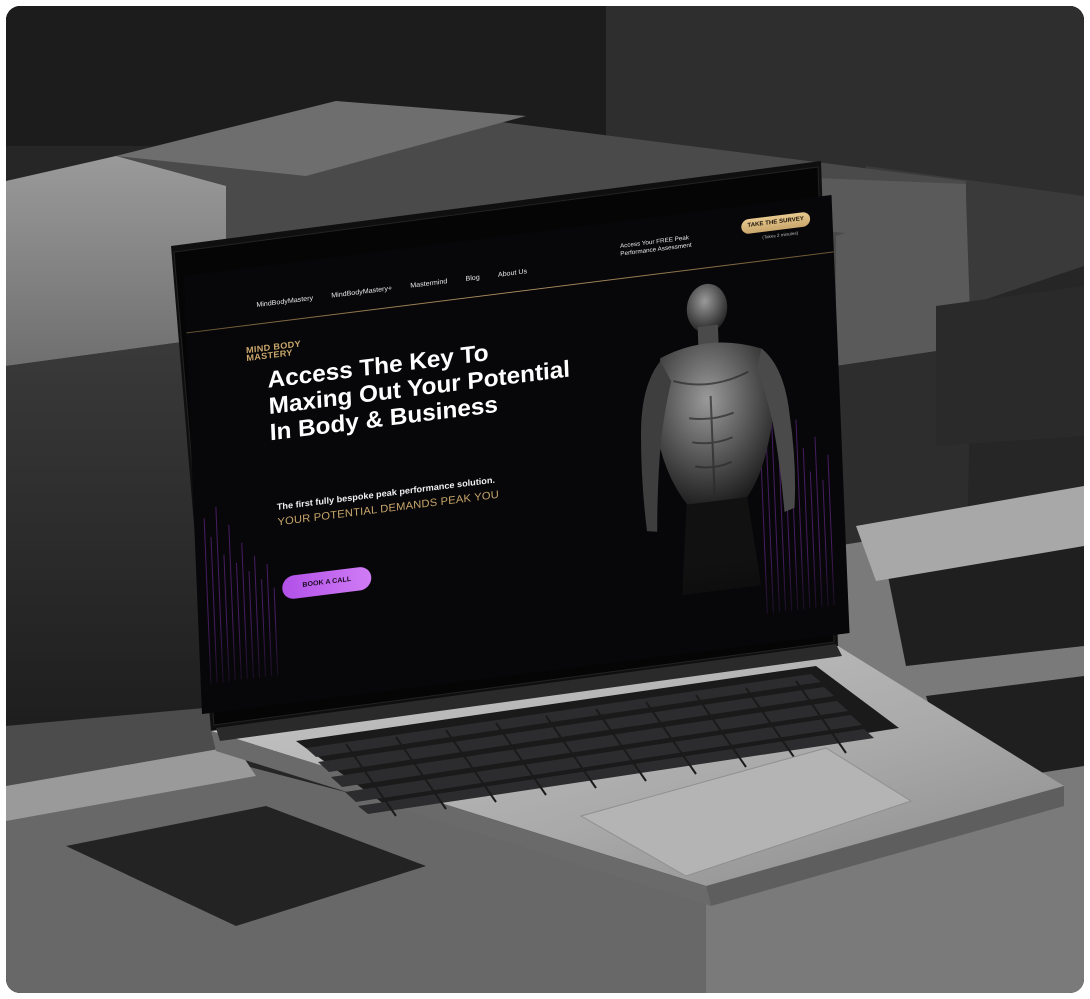  Describe the element at coordinates (428, 283) in the screenshot. I see `nav-link-mastermind: Mastermind` at that location.